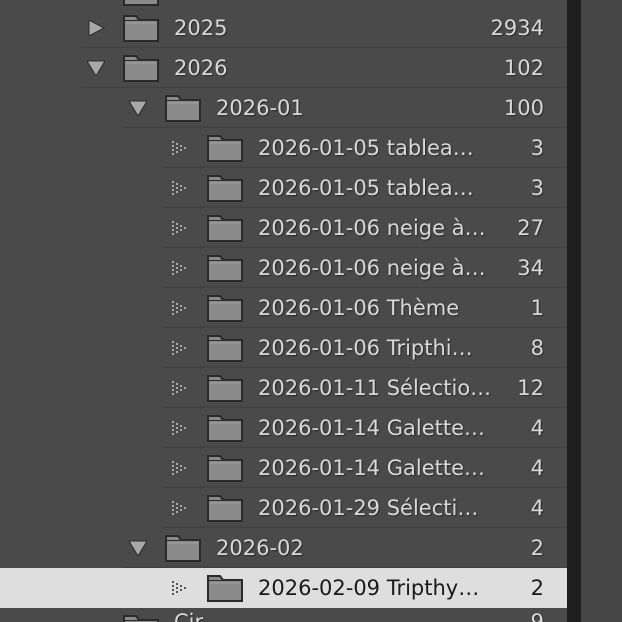 This screenshot has width=622, height=622. What do you see at coordinates (283, 616) in the screenshot?
I see `folder-row-partial: Cir… 9` at bounding box center [283, 616].